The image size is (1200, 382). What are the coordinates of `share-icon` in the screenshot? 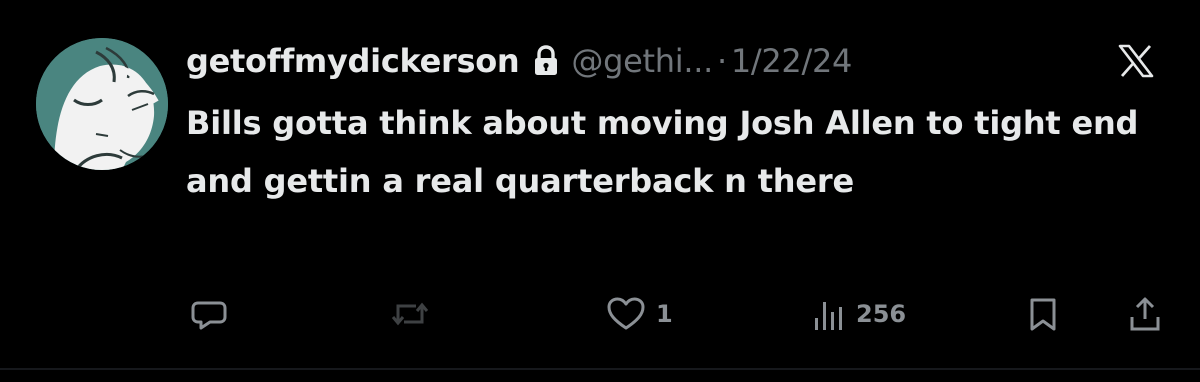 It's located at (1145, 314).